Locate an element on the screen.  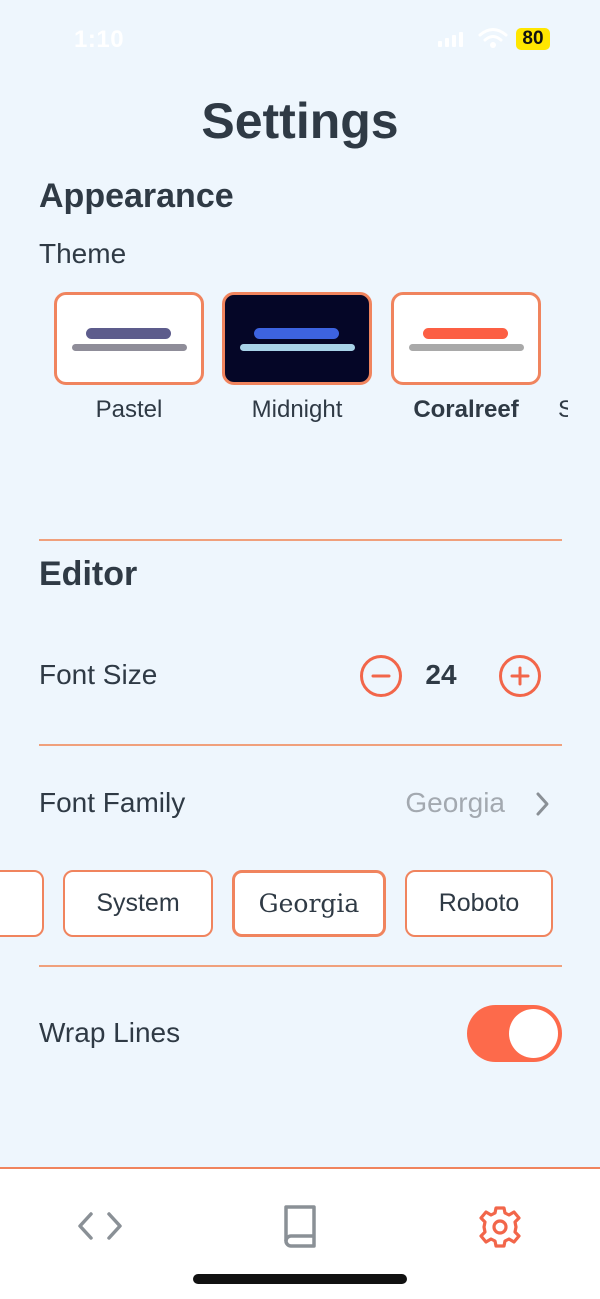
font-option-georgia: Georgia is located at coordinates (309, 903).